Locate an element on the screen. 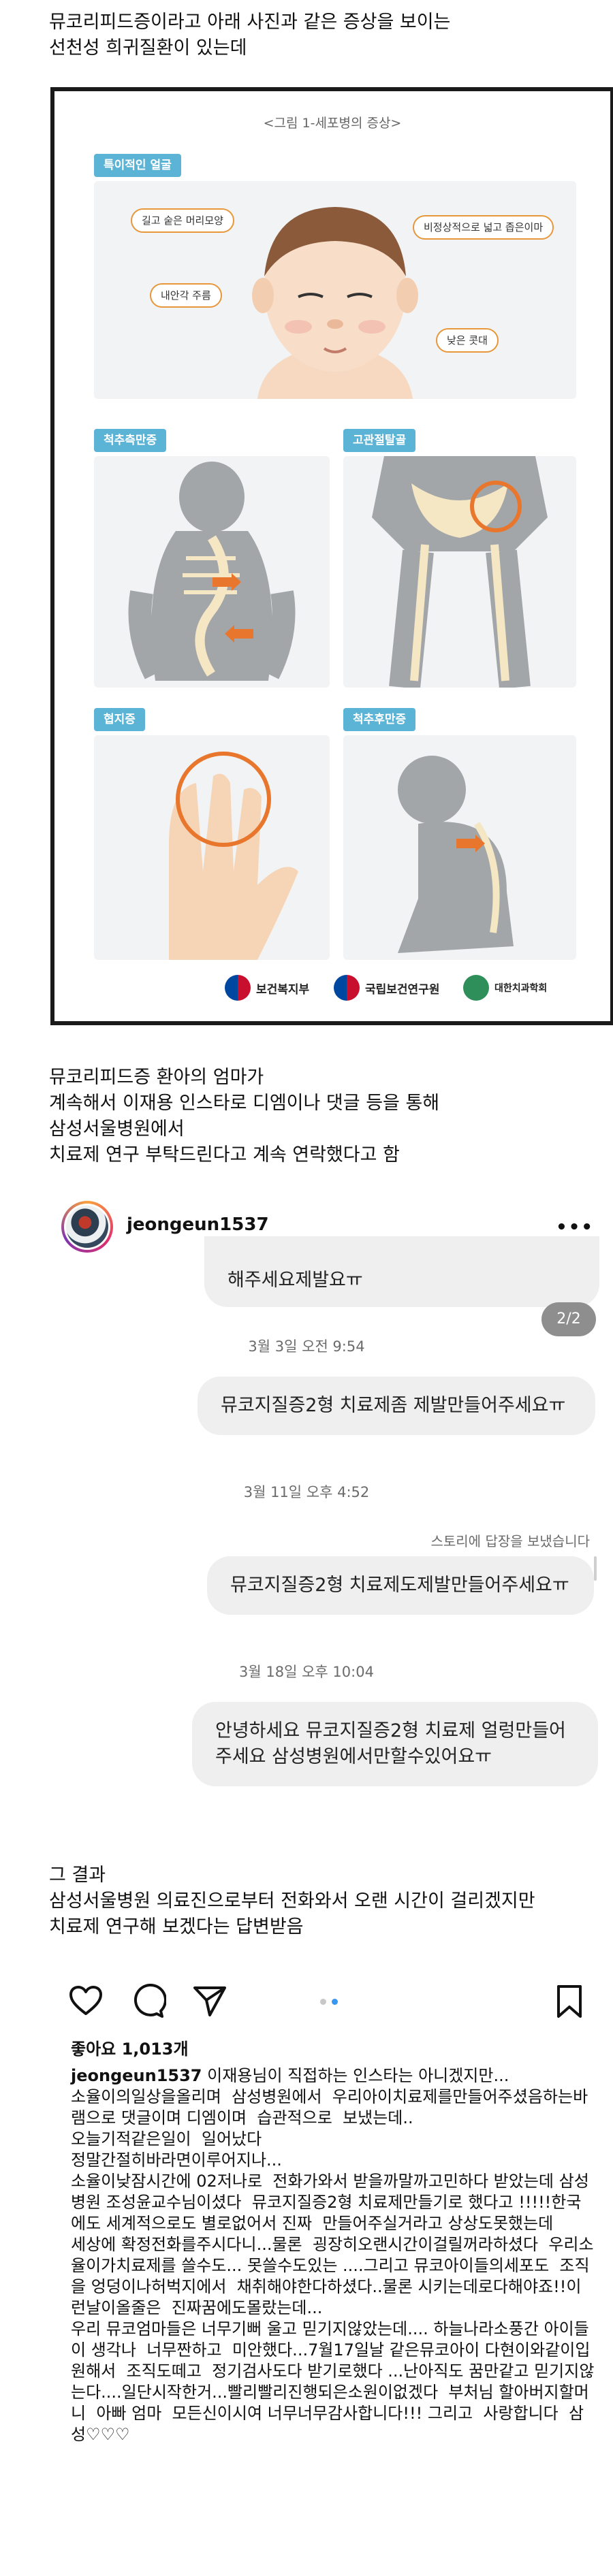 This screenshot has width=613, height=2576. spine-panel is located at coordinates (212, 572).